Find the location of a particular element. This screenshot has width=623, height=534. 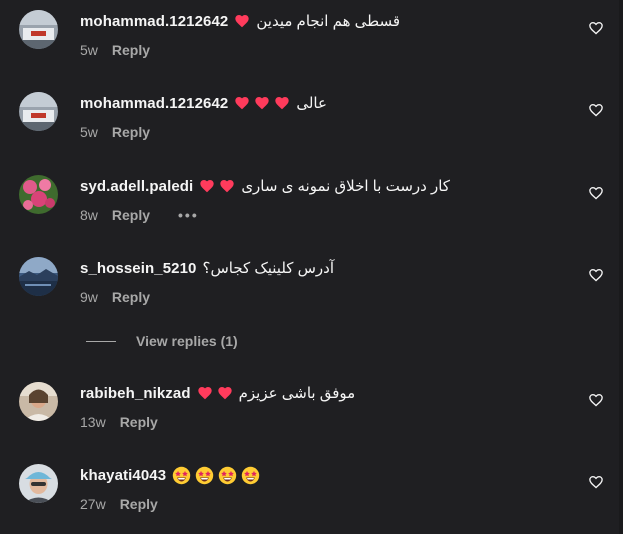

comment-text: آدرس کلینیک کجاس؟ is located at coordinates (268, 268).